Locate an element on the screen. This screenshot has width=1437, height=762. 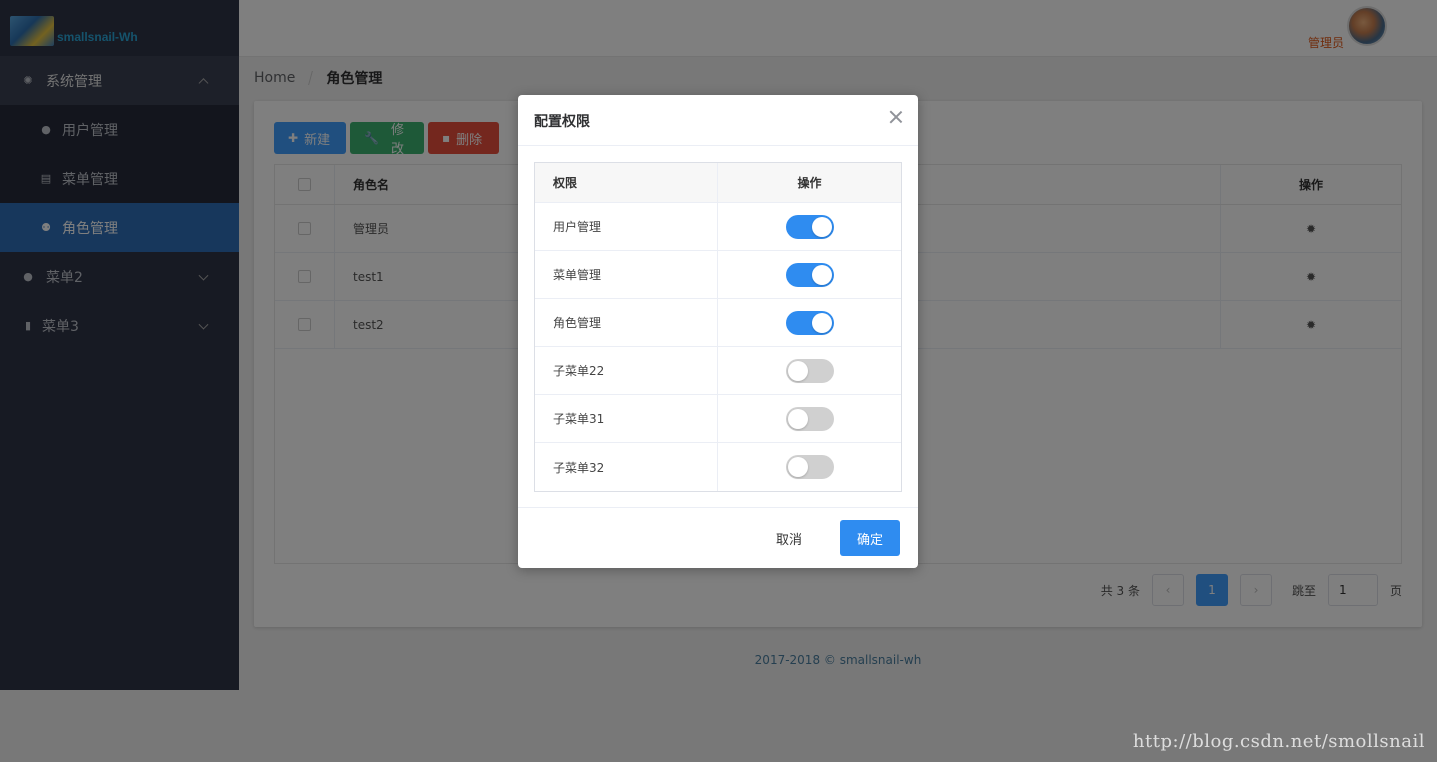
permission-row: 菜单管理 is located at coordinates (718, 275).